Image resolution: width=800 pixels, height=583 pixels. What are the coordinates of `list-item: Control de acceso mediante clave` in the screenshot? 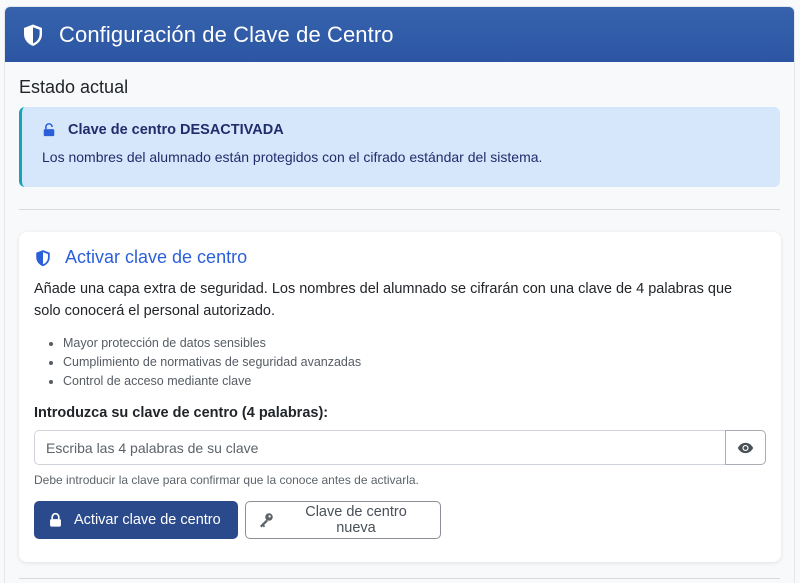 It's located at (414, 381).